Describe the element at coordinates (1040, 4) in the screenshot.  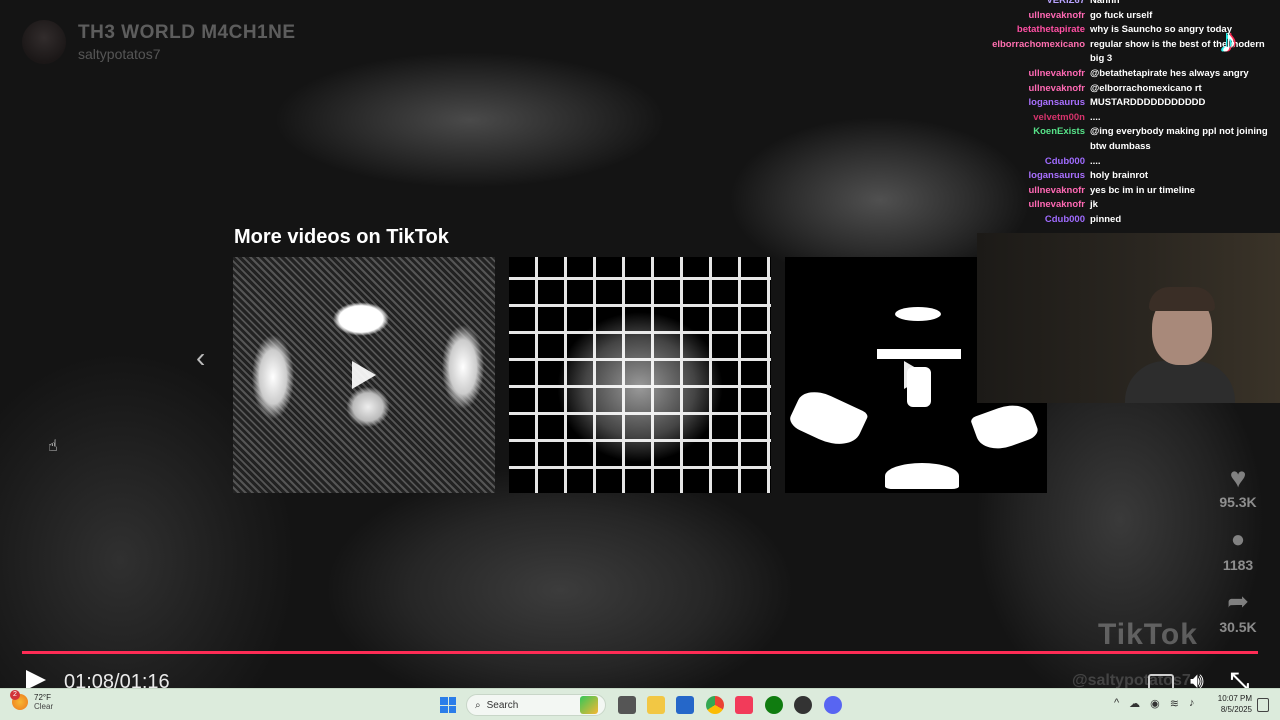
I see `chat-username: VERIZ67` at that location.